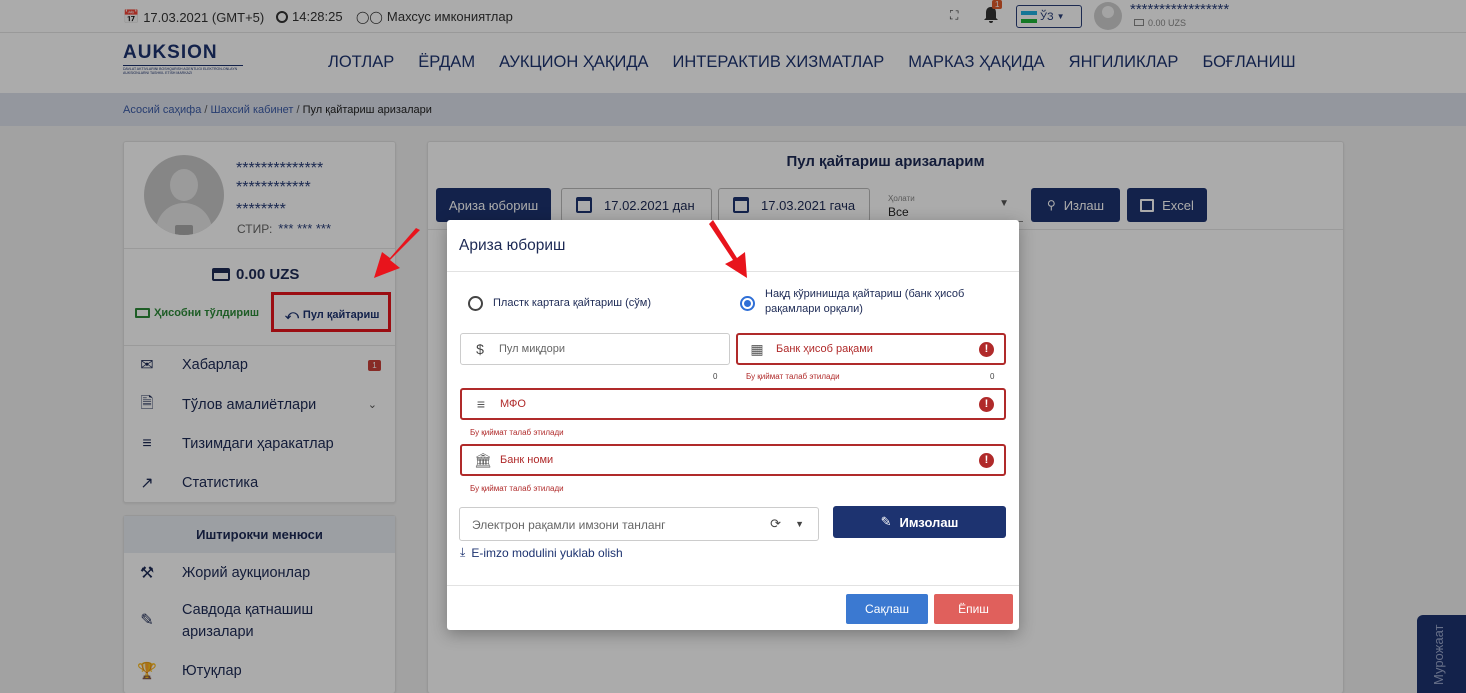 The image size is (1466, 693). What do you see at coordinates (527, 460) in the screenshot?
I see `bank-name-placeholder: Банк номи` at bounding box center [527, 460].